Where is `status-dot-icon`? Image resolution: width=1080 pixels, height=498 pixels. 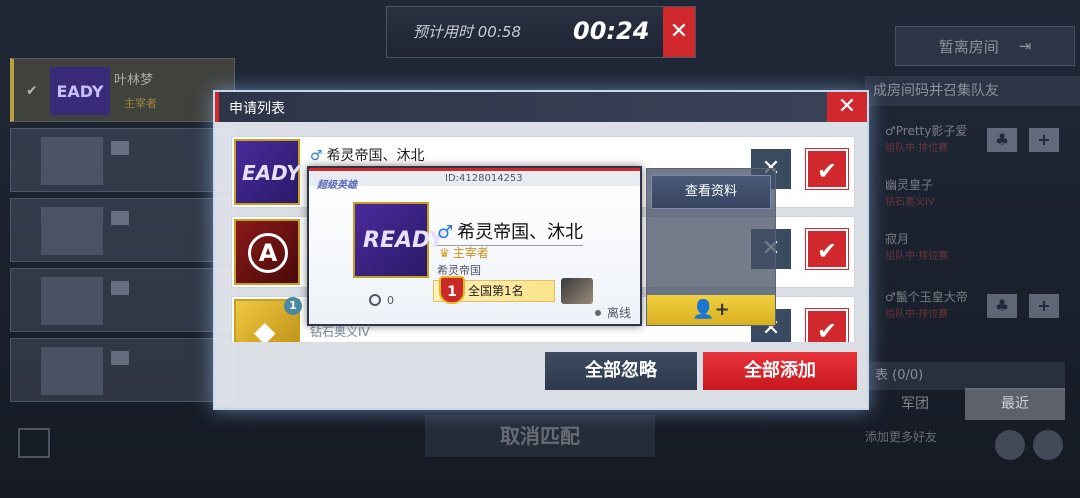
status-dot-icon is located at coordinates (598, 313).